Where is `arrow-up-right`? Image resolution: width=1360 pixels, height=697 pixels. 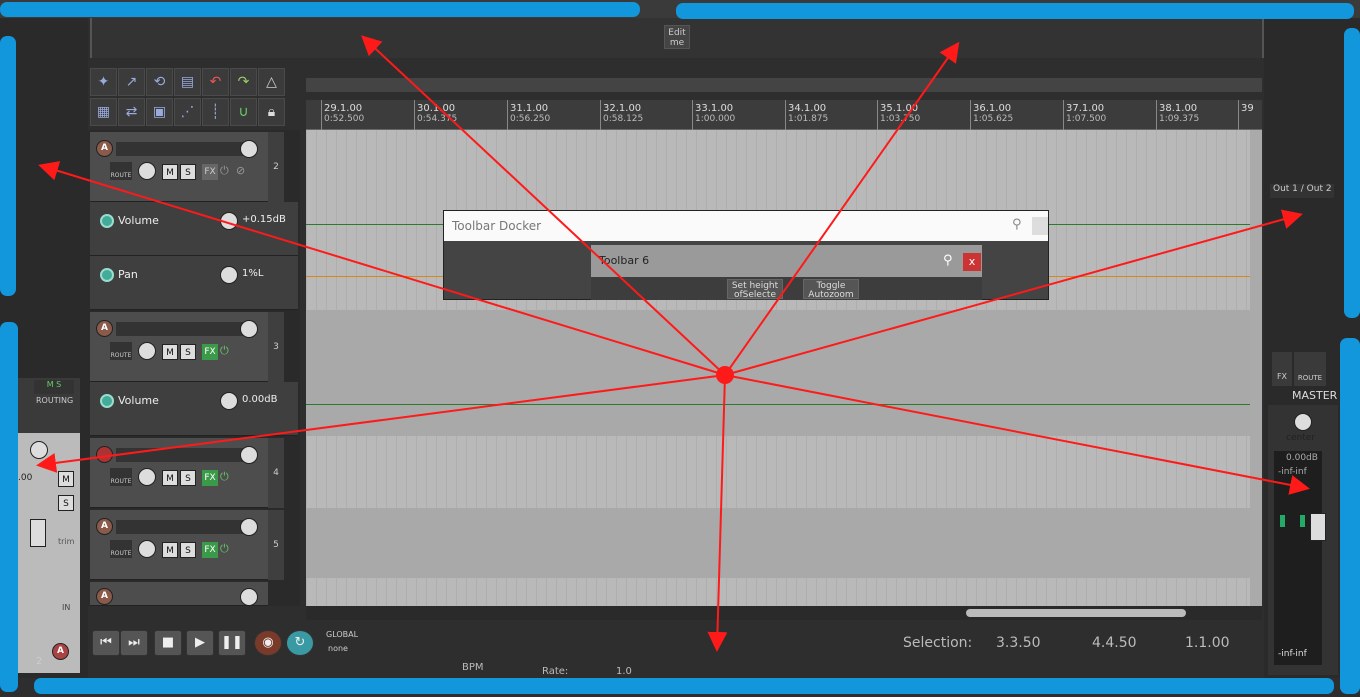
arrow-up-right is located at coordinates (842, 208).